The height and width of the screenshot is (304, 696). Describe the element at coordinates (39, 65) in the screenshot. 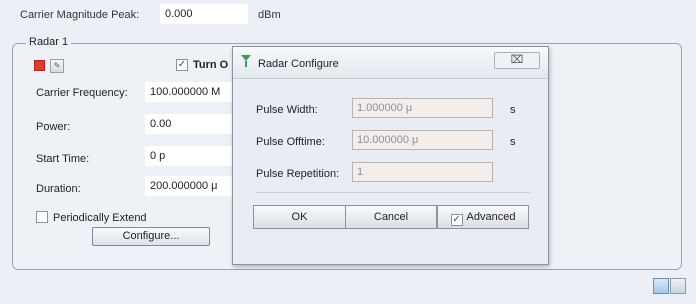

I see `record-icon` at that location.